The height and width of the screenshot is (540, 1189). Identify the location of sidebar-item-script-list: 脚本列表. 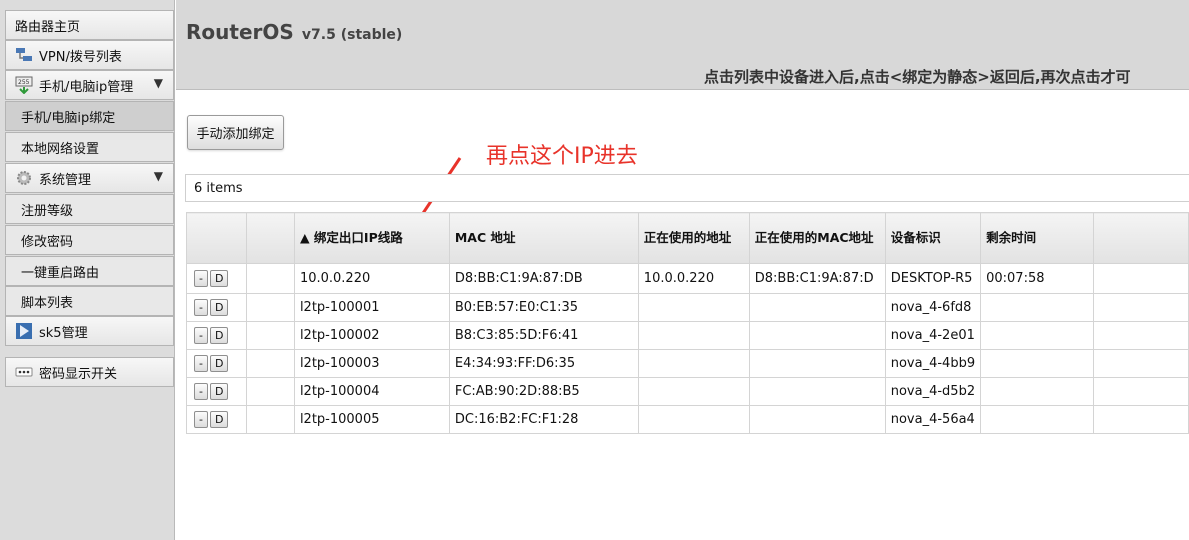
(89, 301).